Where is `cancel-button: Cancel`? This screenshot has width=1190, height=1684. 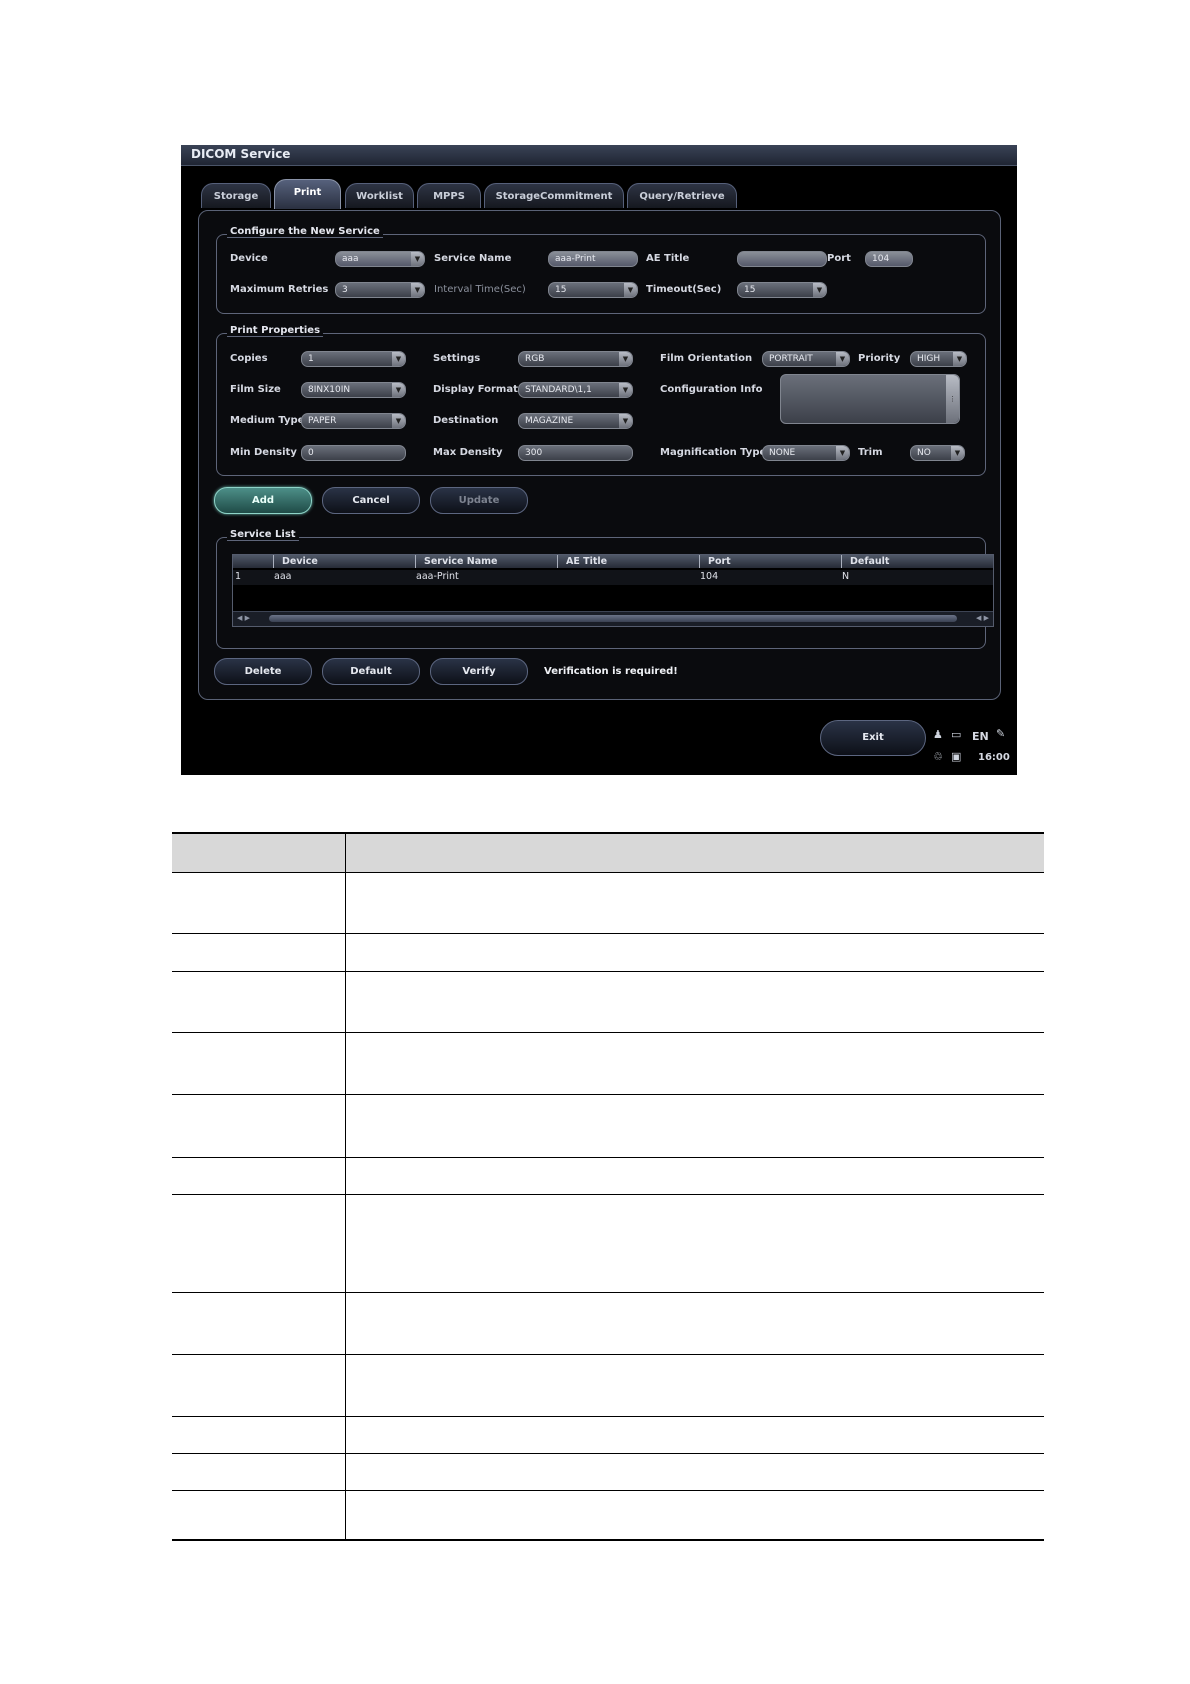 cancel-button: Cancel is located at coordinates (371, 500).